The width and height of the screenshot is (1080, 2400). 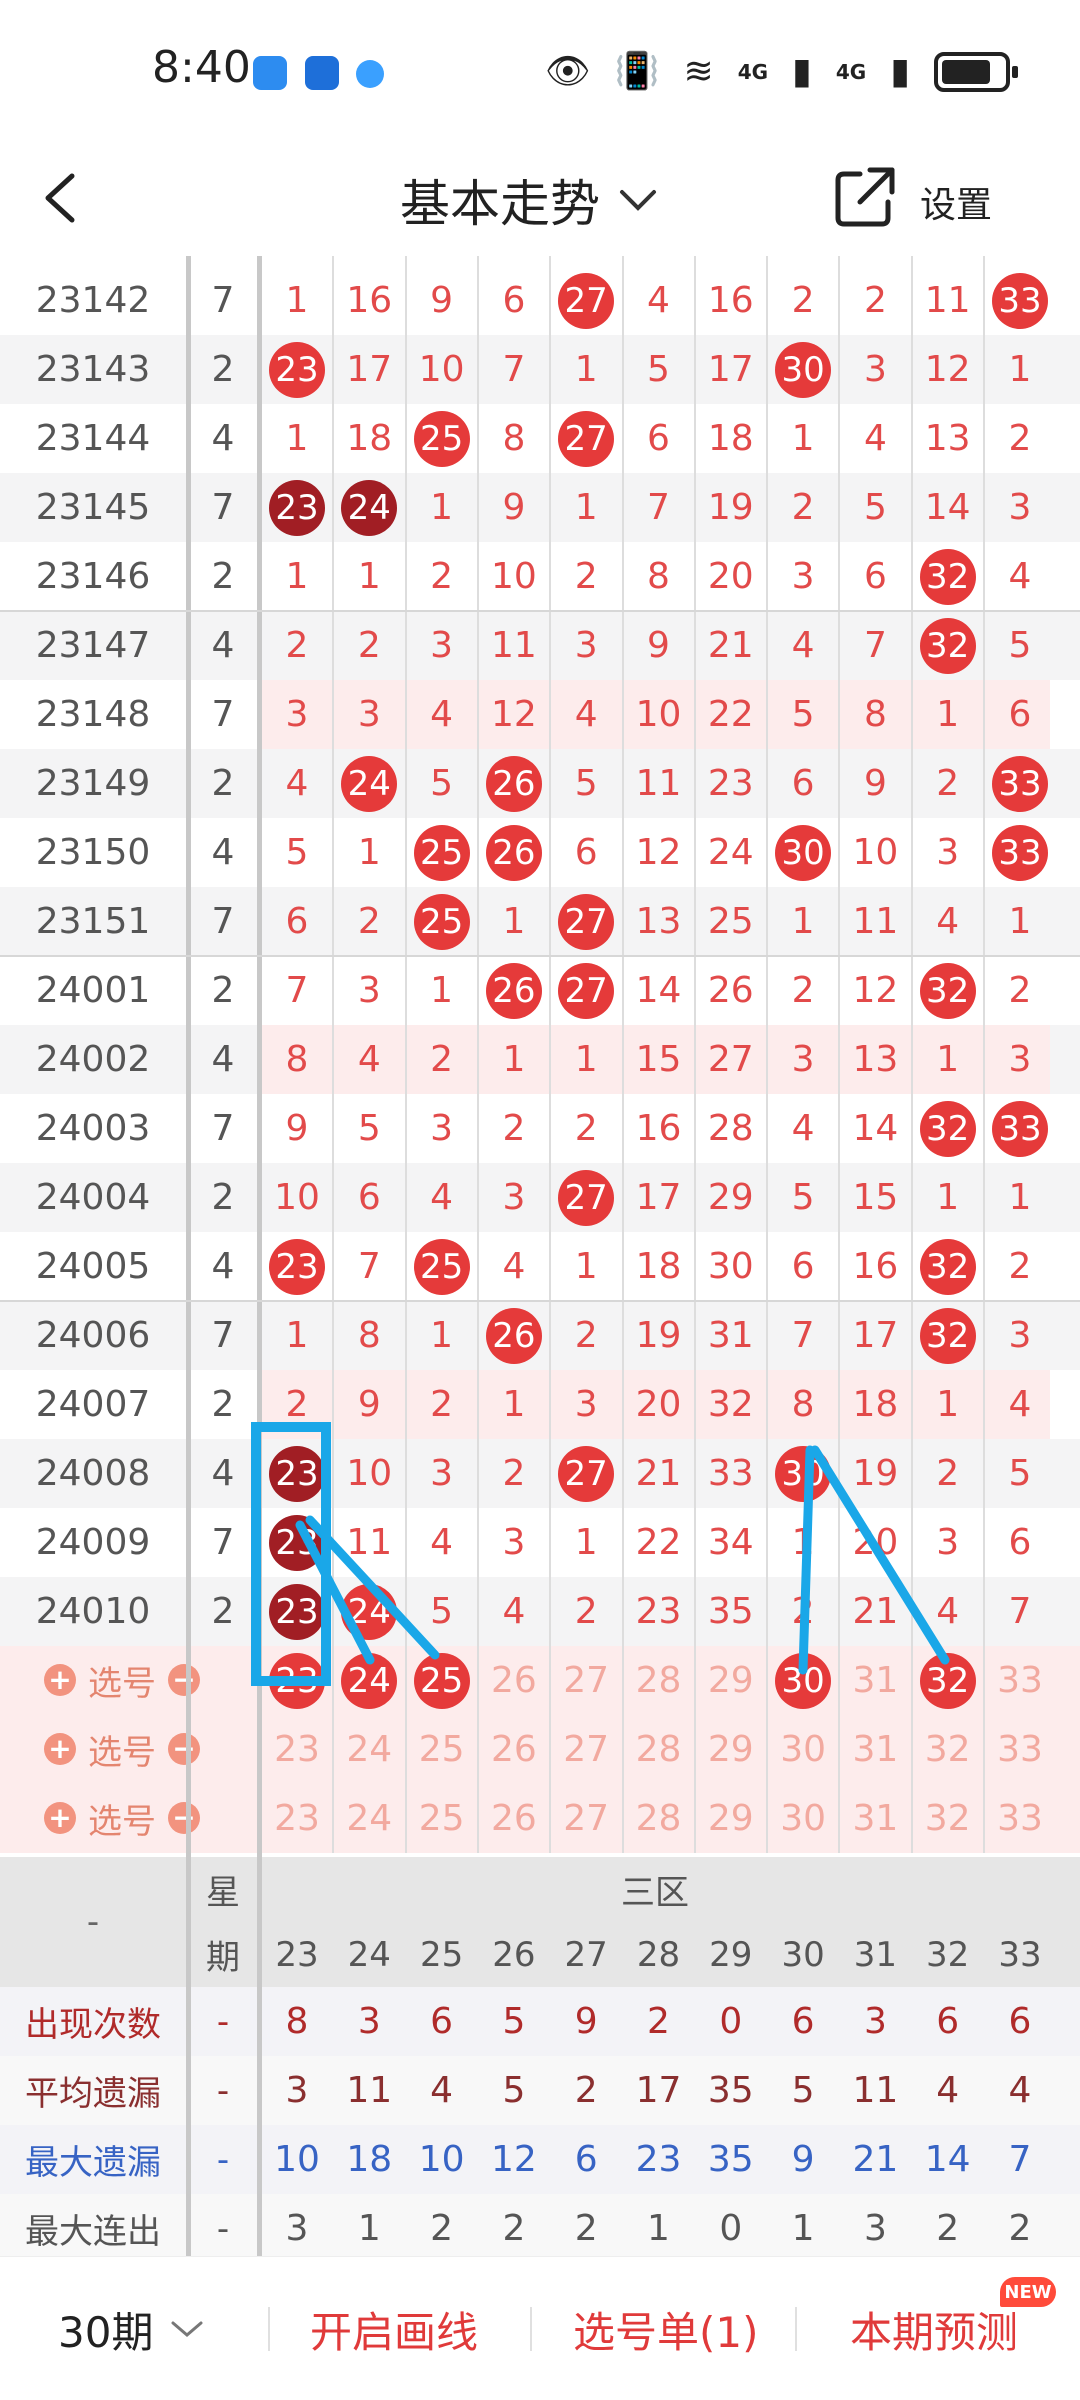 I want to click on draw-row: 23143 2 23 17 10 7 1 5 17 30 3 12 1, so click(x=540, y=369).